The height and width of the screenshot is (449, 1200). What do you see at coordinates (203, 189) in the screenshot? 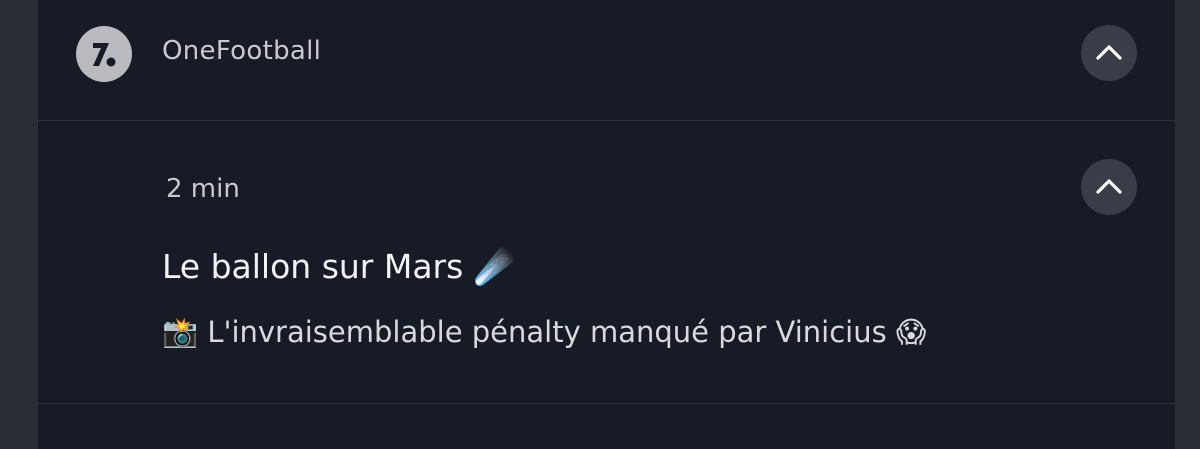
I see `notification-time: 2 min` at bounding box center [203, 189].